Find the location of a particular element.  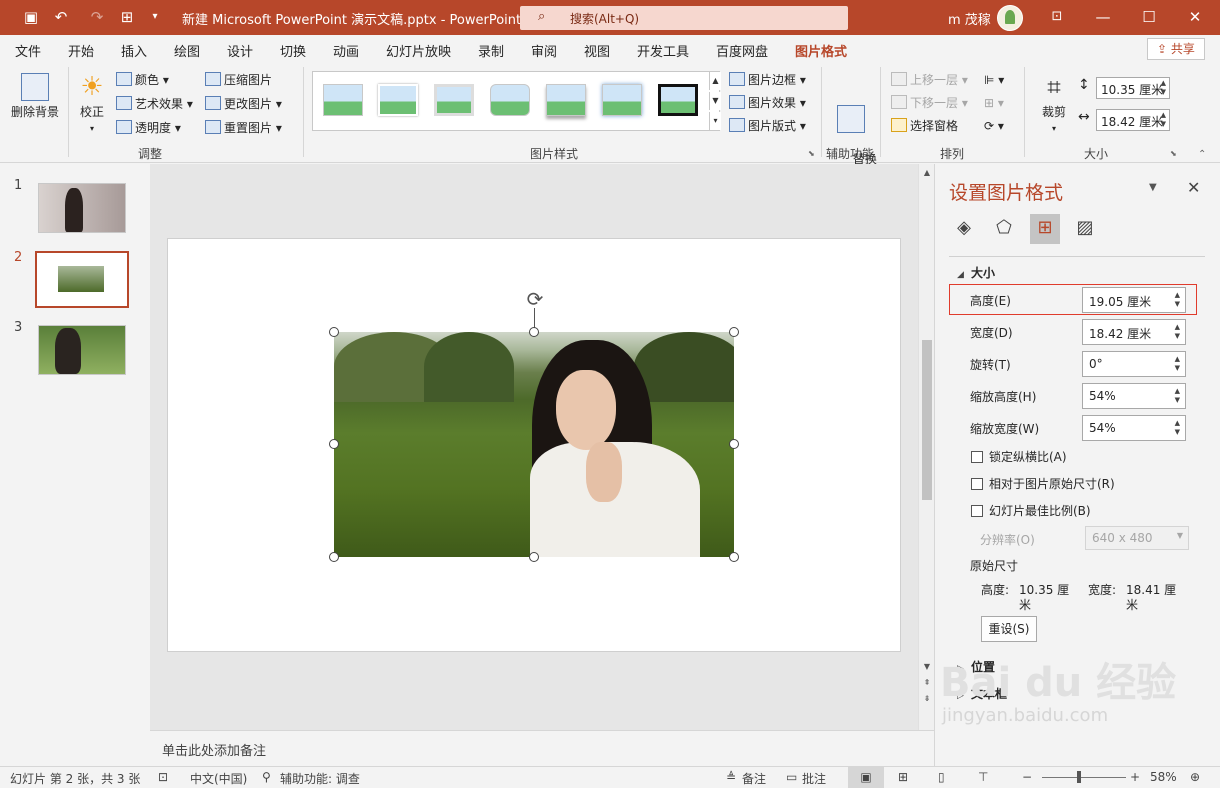

tab-record: 录制 is located at coordinates (491, 50).